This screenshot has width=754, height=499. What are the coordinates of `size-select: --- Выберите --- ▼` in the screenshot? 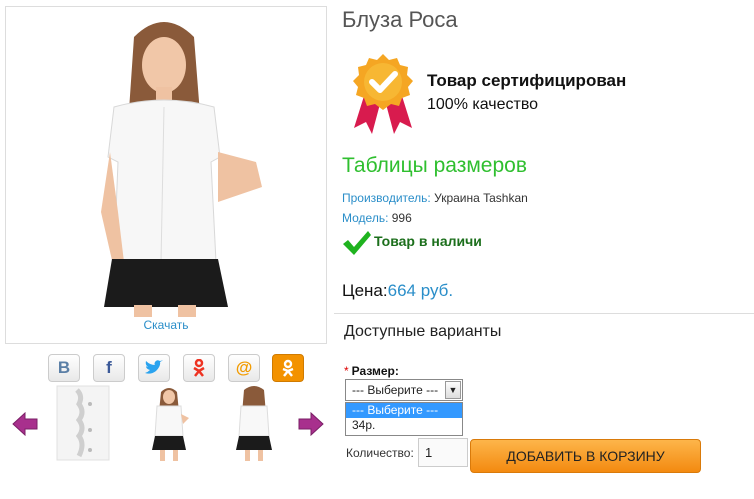 It's located at (404, 390).